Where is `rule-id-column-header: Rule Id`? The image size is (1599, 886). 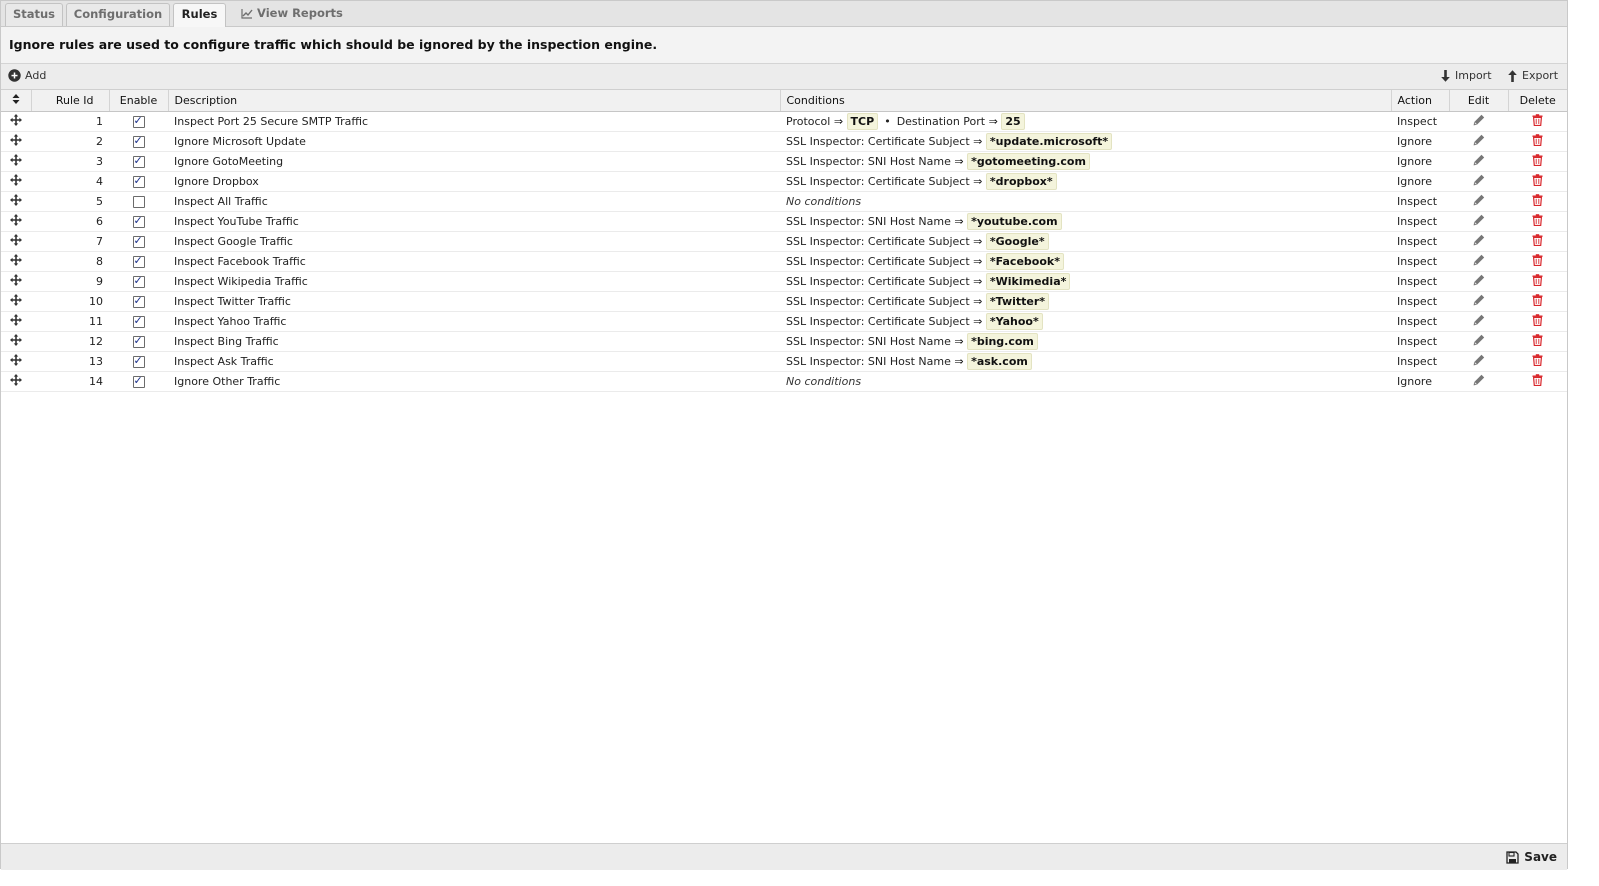
rule-id-column-header: Rule Id is located at coordinates (70, 101).